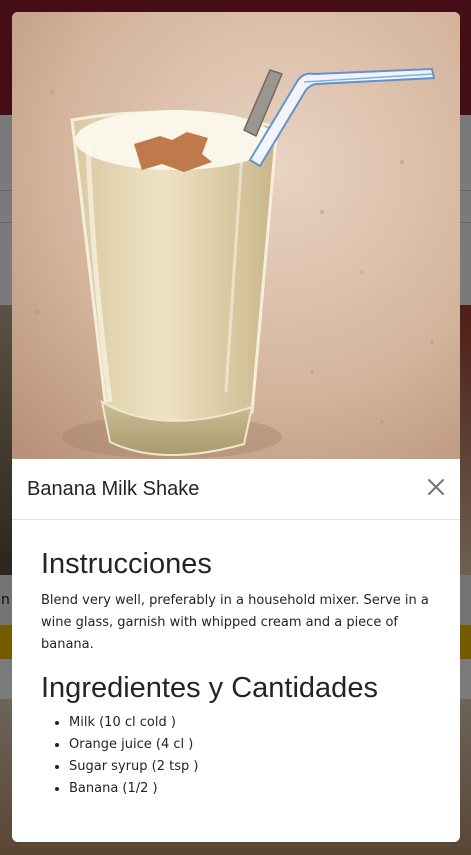 Image resolution: width=471 pixels, height=855 pixels. Describe the element at coordinates (236, 489) in the screenshot. I see `modal-header: Banana Milk Shake` at that location.